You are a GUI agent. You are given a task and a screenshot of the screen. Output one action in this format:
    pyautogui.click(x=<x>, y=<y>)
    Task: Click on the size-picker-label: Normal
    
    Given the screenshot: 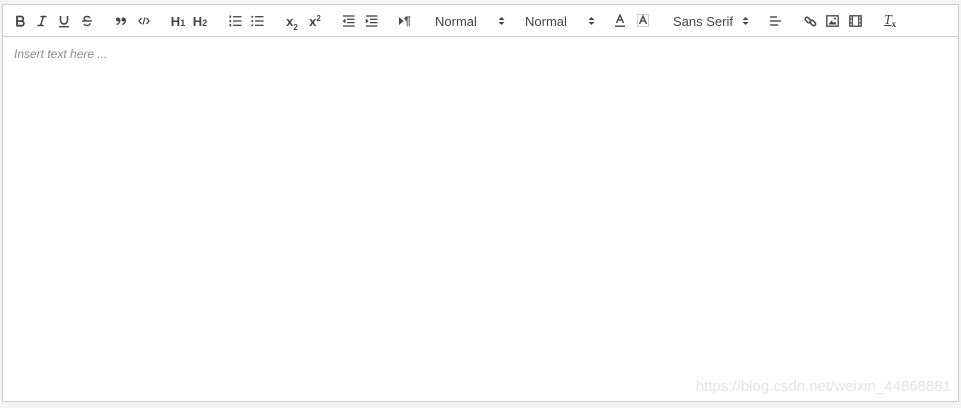 What is the action you would take?
    pyautogui.click(x=456, y=21)
    